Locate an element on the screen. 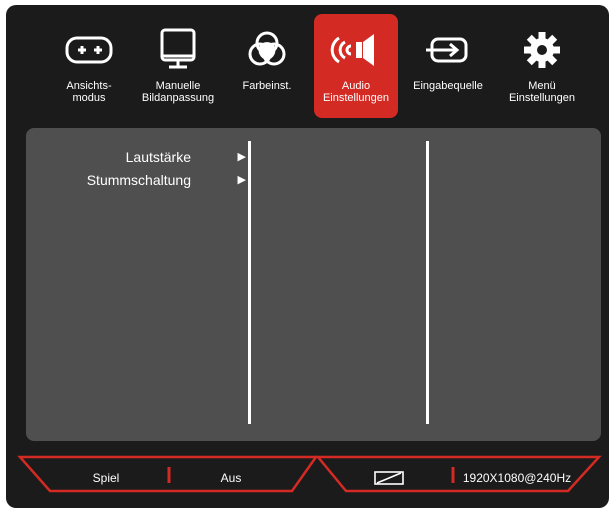  tab-audio-einstellungen: Audio Einstellungen is located at coordinates (356, 66).